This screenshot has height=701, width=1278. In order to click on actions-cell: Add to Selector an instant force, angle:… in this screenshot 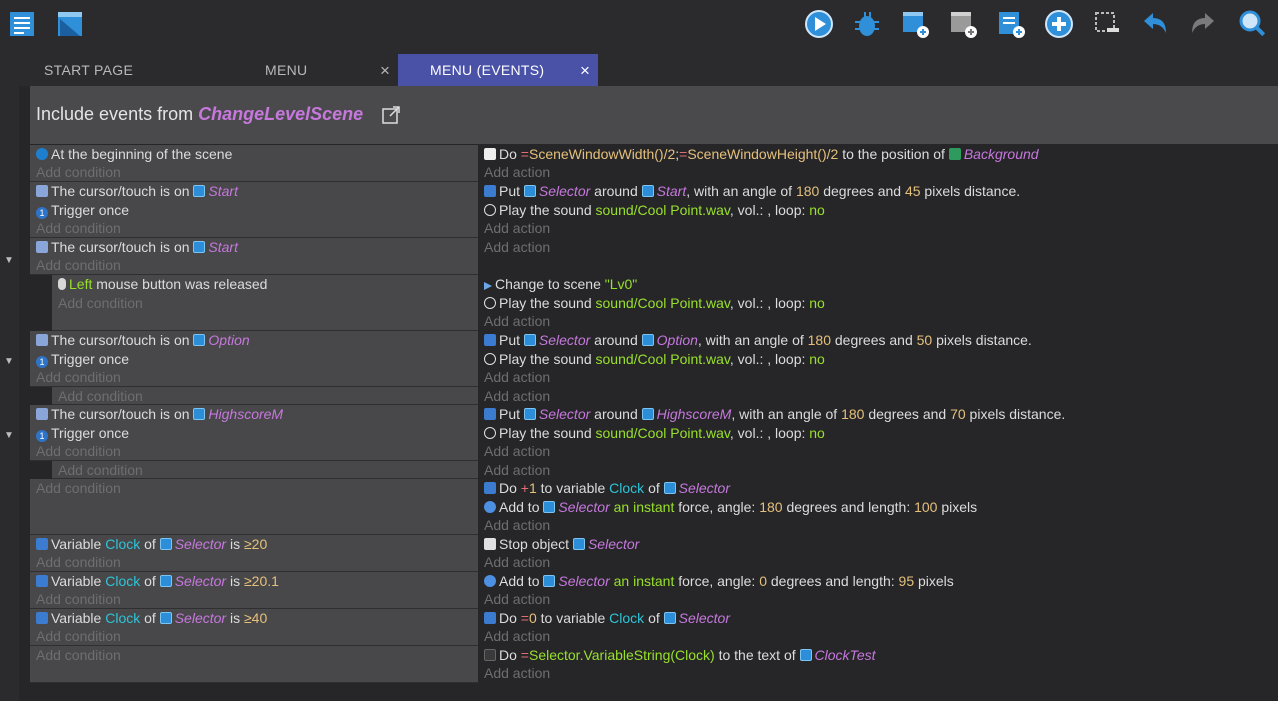, I will do `click(879, 590)`.